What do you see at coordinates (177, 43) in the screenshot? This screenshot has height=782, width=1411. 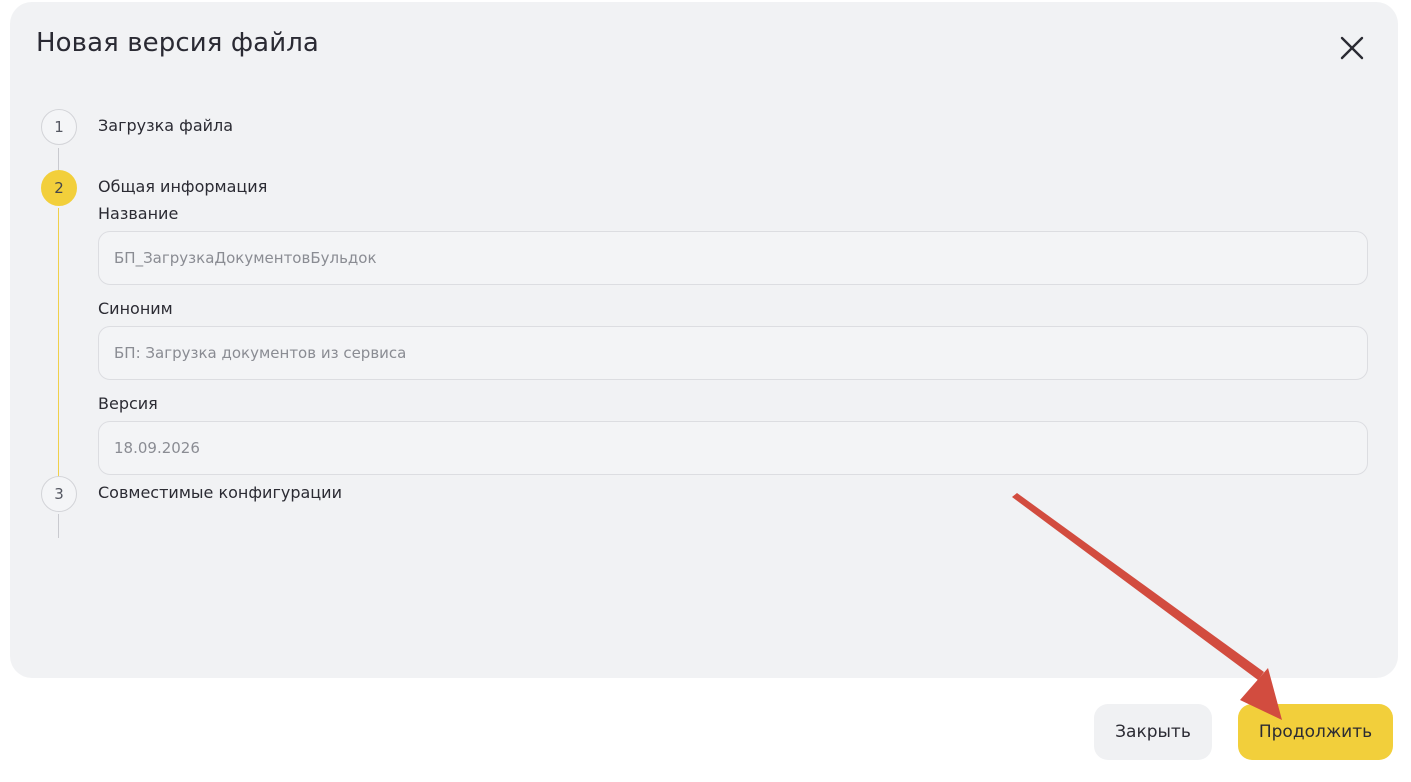 I see `dialog-title: Новая версия файла` at bounding box center [177, 43].